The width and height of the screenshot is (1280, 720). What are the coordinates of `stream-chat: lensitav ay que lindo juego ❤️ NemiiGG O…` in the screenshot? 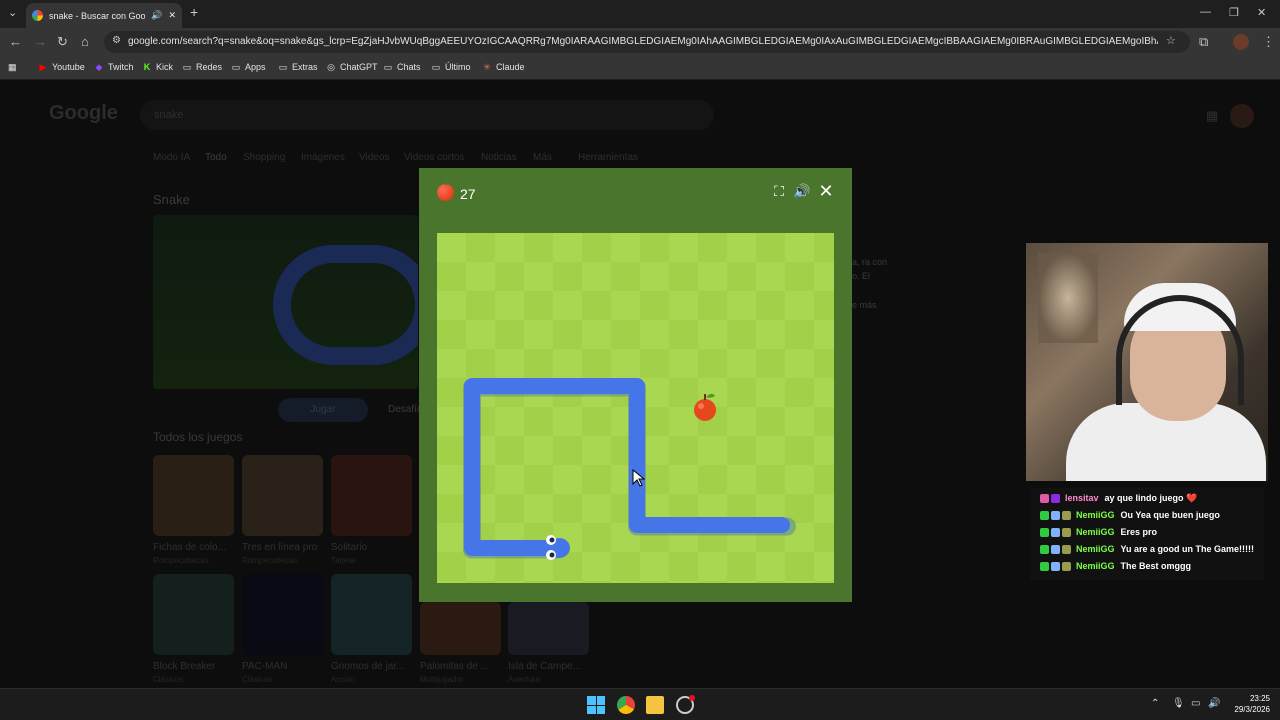 It's located at (1147, 534).